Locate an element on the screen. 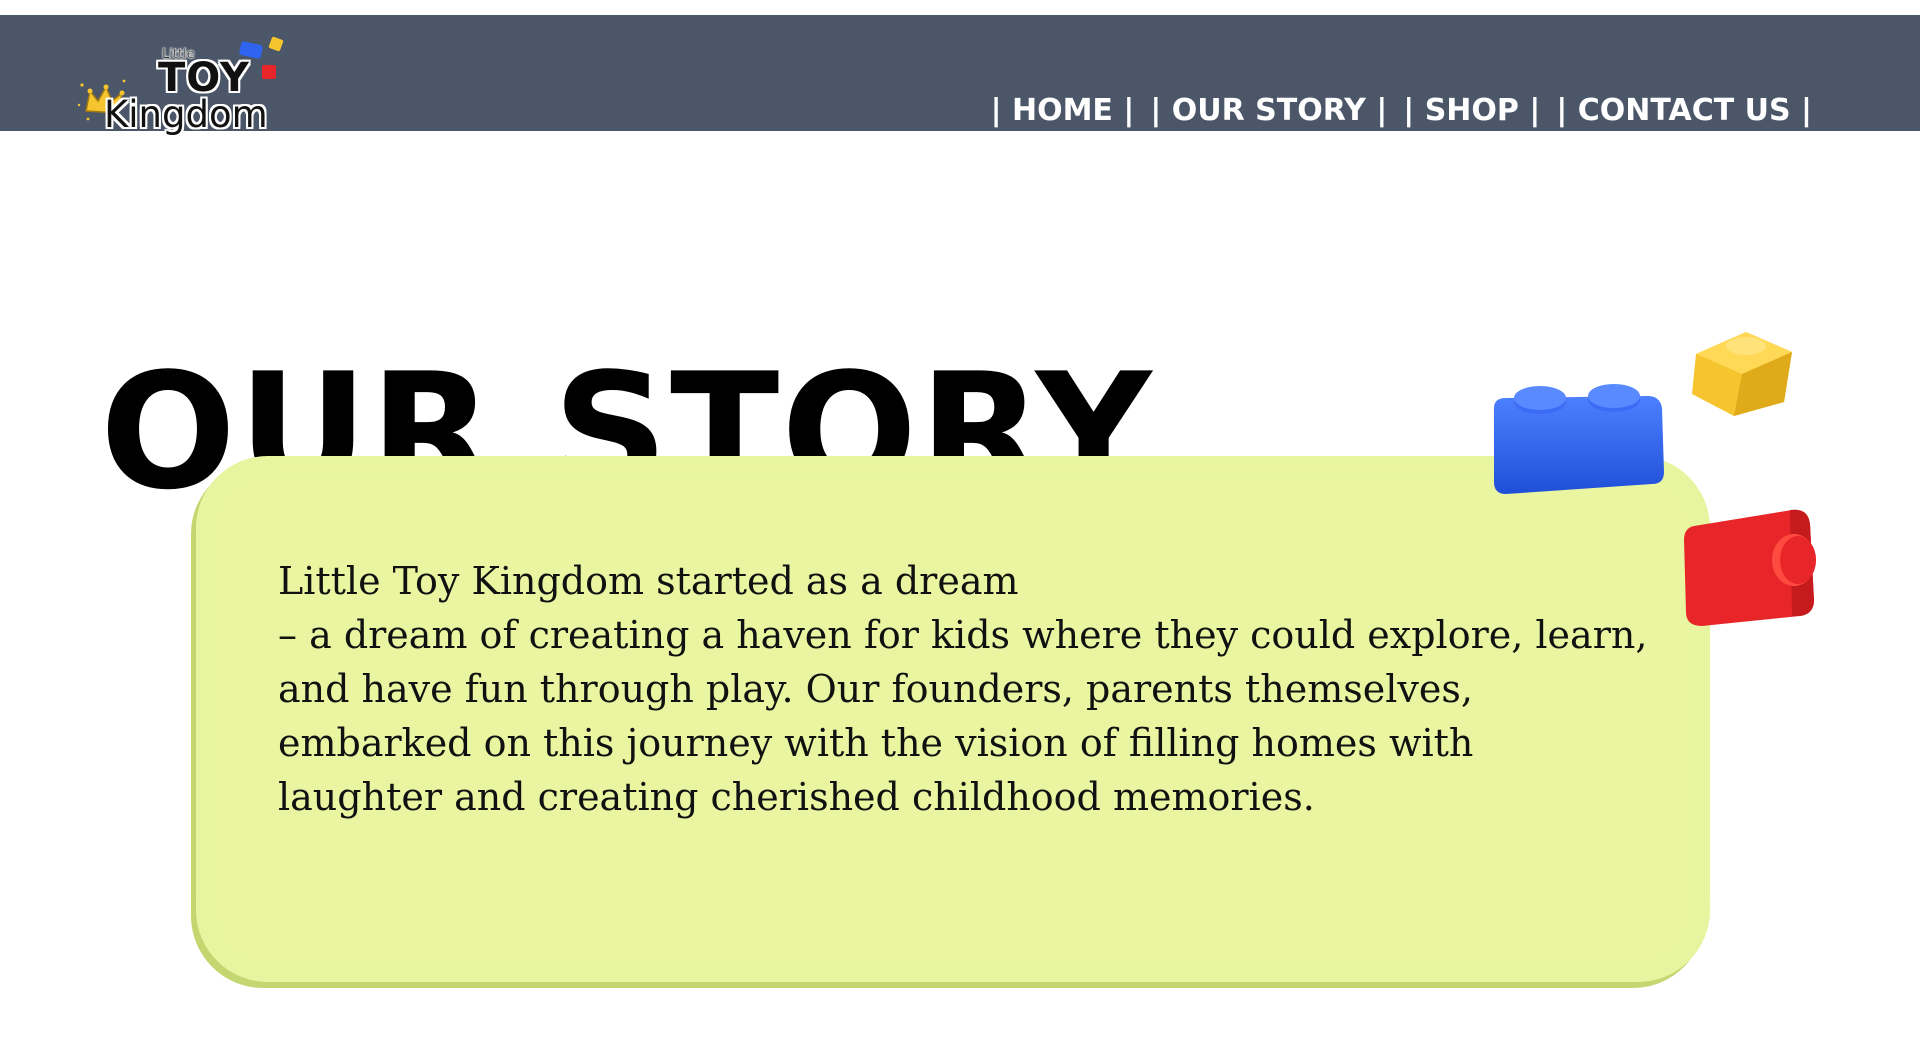 This screenshot has height=1063, width=1920. logo-kingdom-text: Kingdom is located at coordinates (186, 114).